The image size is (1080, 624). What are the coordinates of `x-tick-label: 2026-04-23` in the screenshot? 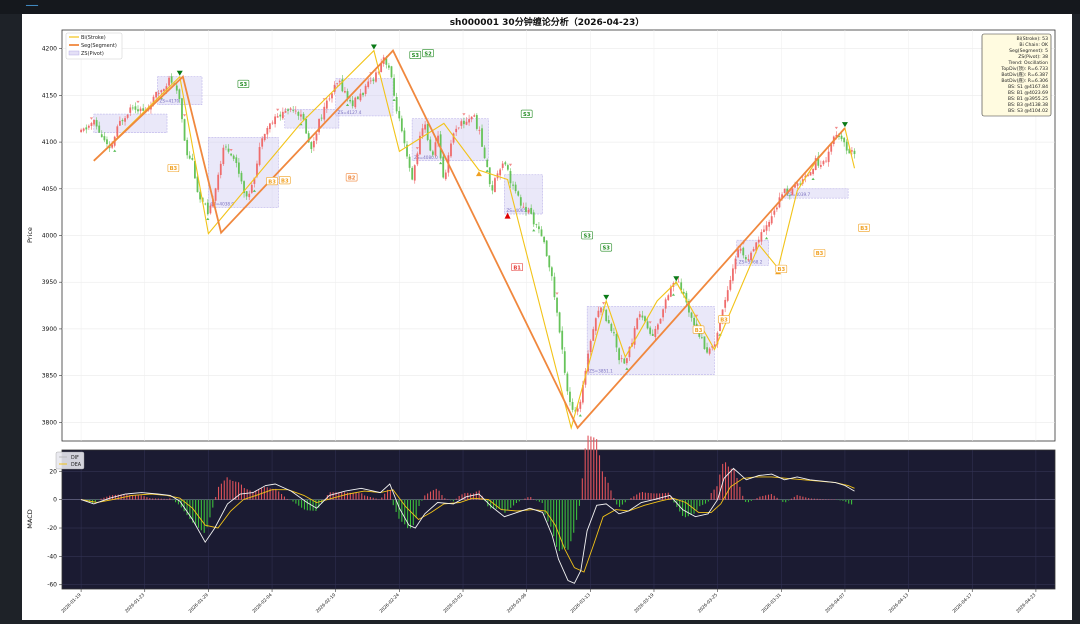 It's located at (1026, 603).